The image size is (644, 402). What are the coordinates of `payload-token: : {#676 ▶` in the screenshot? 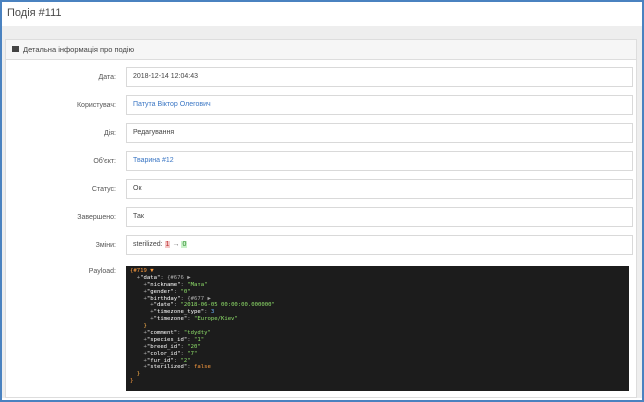 It's located at (175, 277).